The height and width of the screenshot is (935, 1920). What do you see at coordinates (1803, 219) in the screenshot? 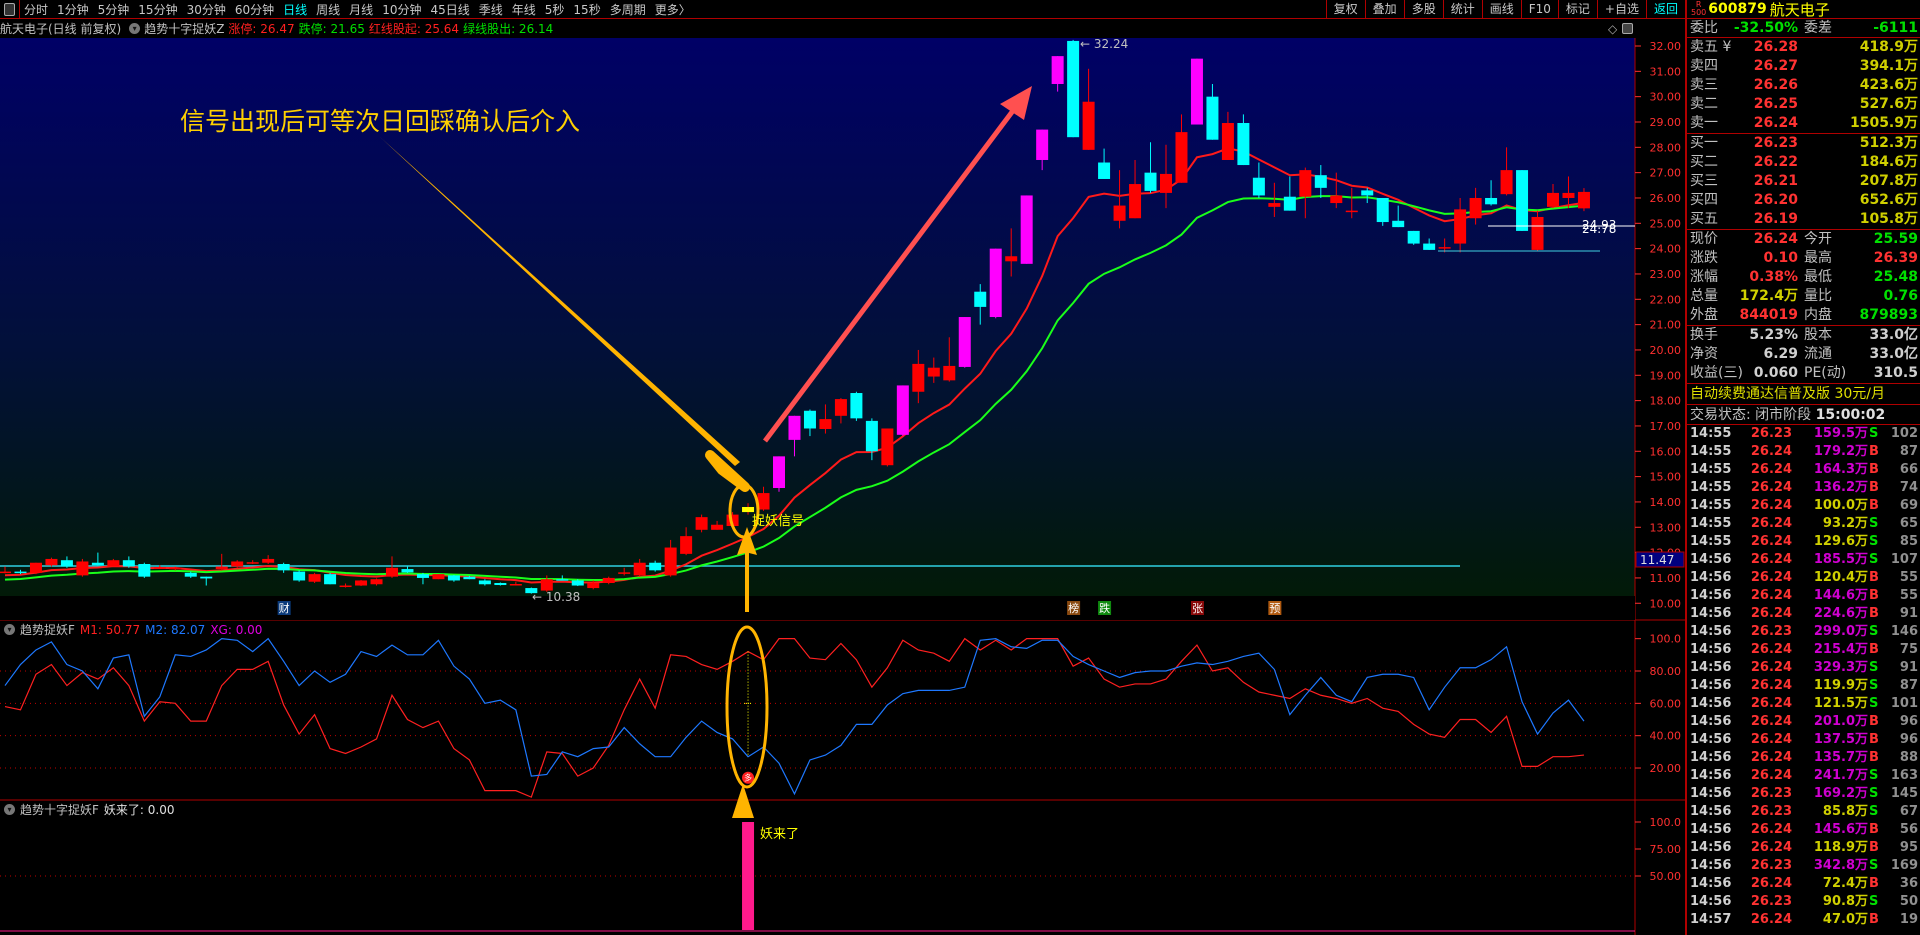
I see `order-book-row: 买五 26.19 105.8万` at bounding box center [1803, 219].